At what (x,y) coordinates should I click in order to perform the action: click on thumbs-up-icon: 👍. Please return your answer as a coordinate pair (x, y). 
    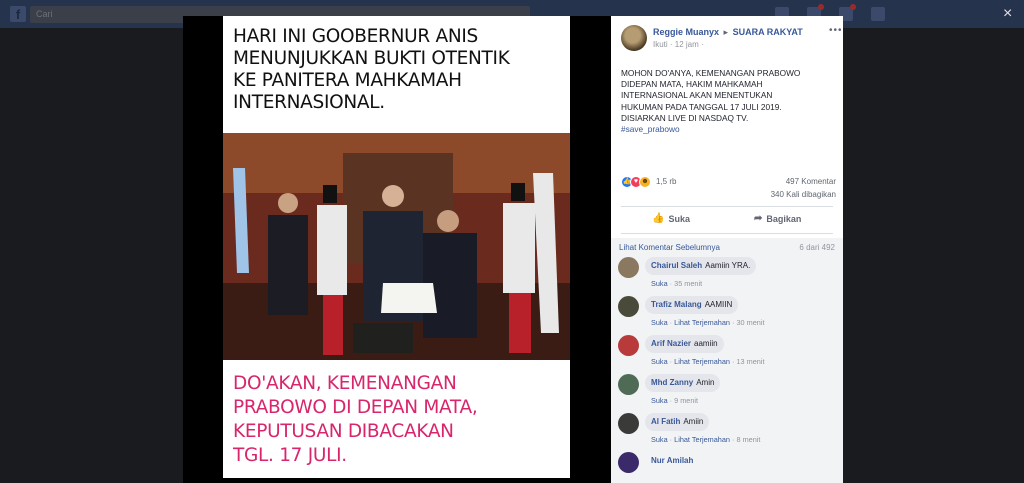
    Looking at the image, I should click on (658, 218).